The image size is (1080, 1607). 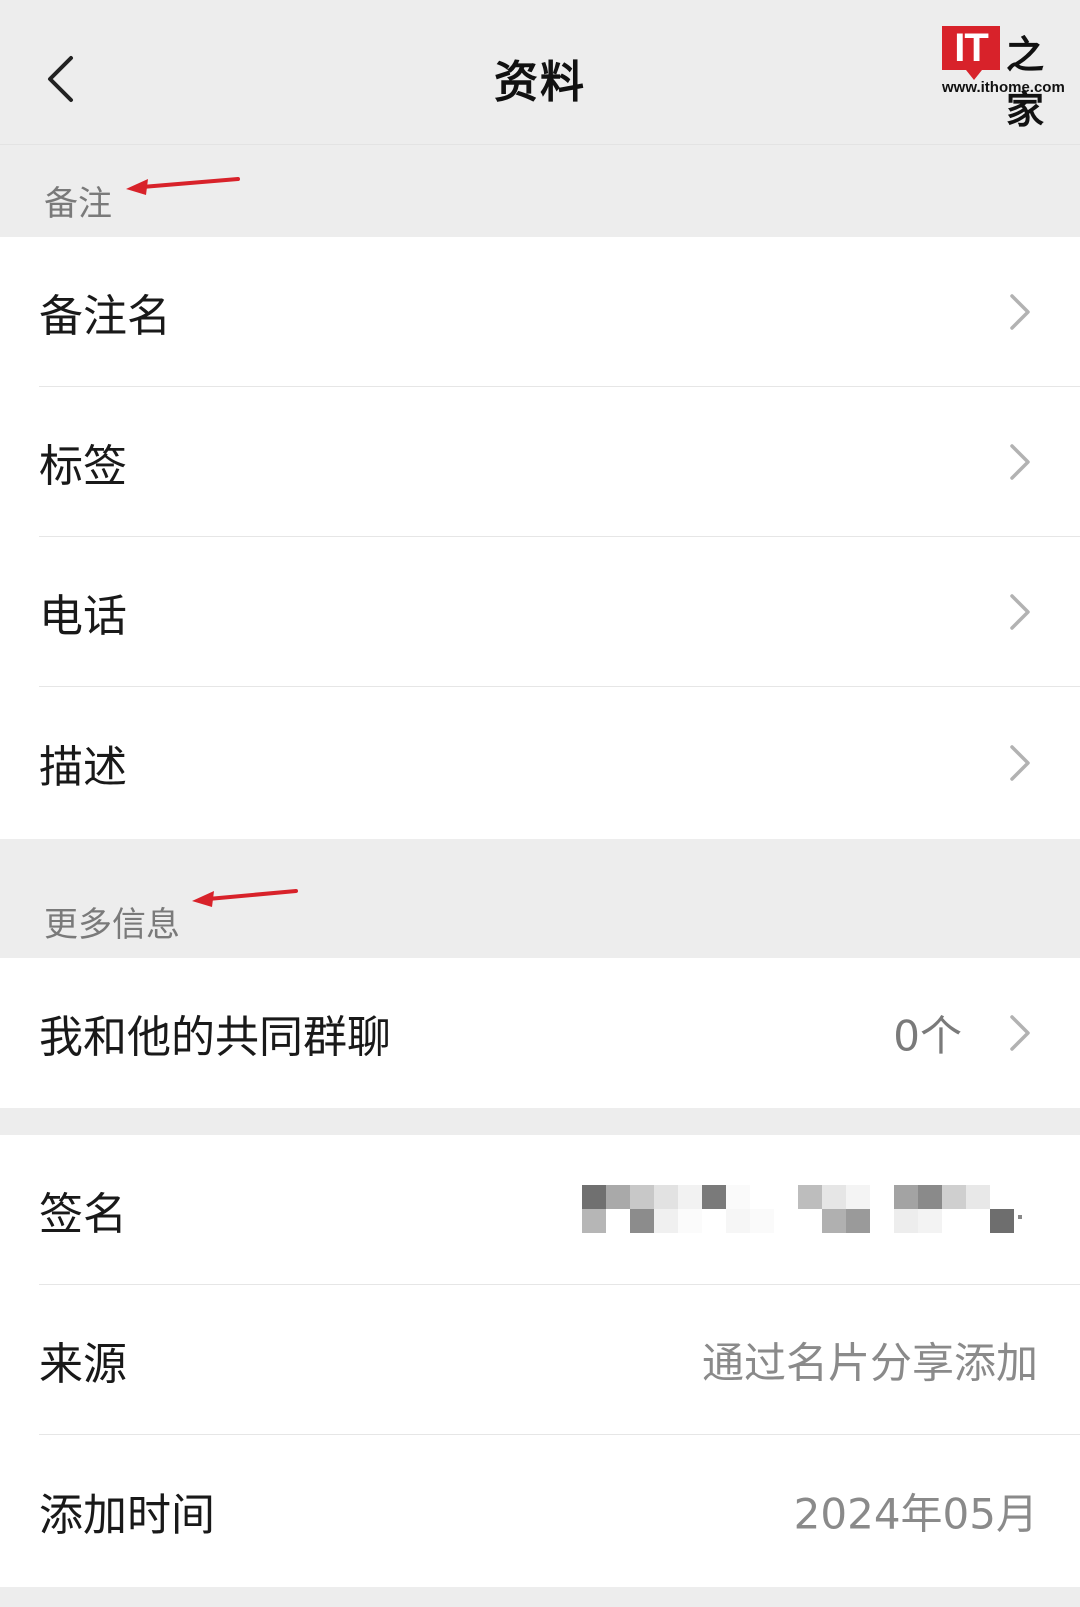 What do you see at coordinates (83, 616) in the screenshot?
I see `row-label: 电话` at bounding box center [83, 616].